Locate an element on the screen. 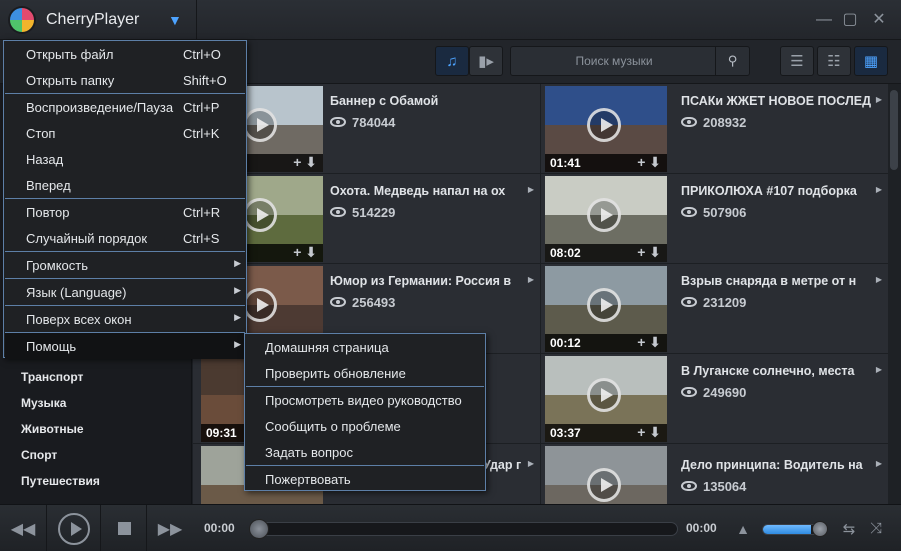 Image resolution: width=901 pixels, height=551 pixels. submenu-arrow-icon: ▶ is located at coordinates (237, 263).